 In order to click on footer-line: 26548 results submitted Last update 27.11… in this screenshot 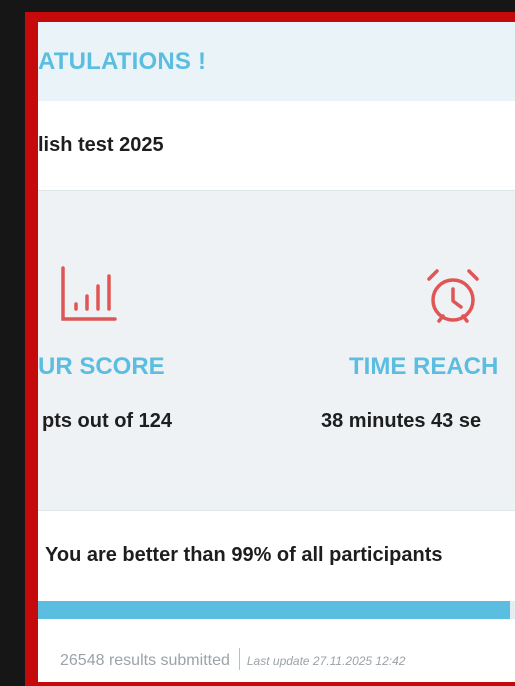, I will do `click(233, 660)`.